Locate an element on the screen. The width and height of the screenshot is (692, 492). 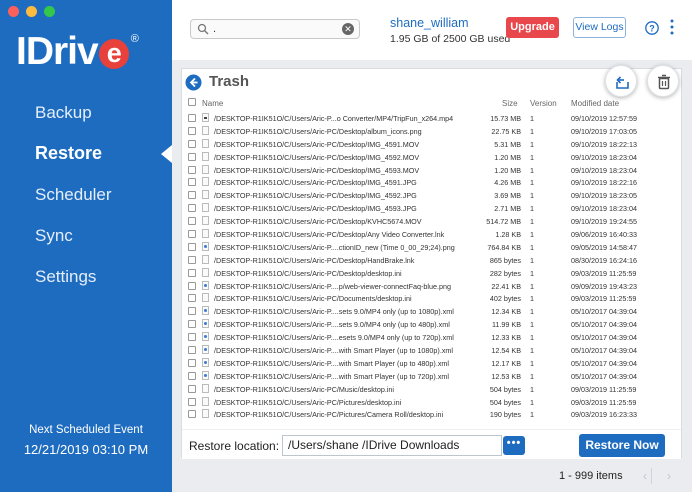
file-modified: 09/03/2019 16:23:33 is located at coordinates (604, 415).